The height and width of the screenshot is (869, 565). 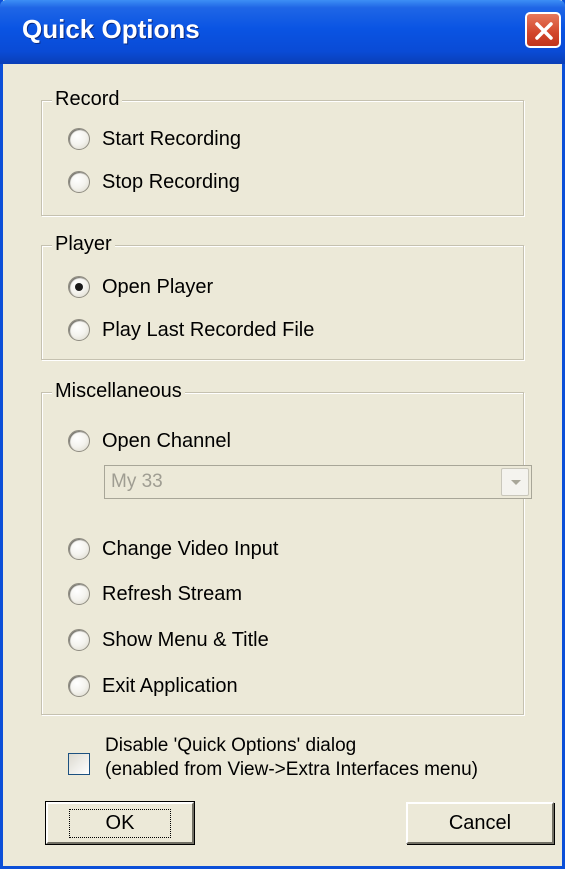 I want to click on cancel-button: Cancel, so click(x=480, y=823).